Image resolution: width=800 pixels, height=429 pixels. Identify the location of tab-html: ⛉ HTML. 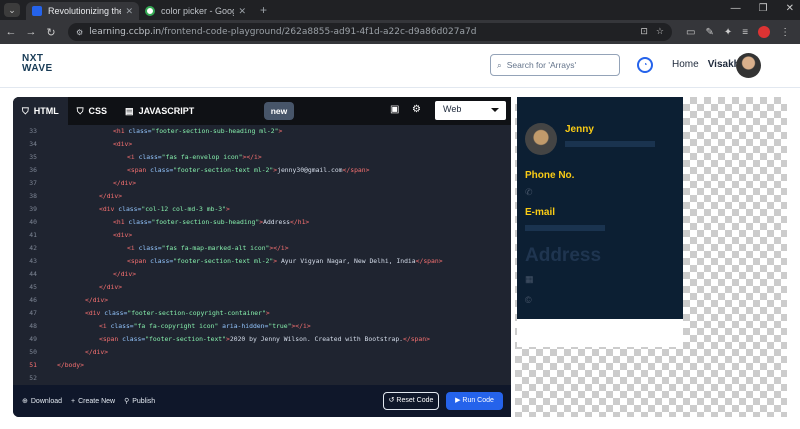
(40, 111).